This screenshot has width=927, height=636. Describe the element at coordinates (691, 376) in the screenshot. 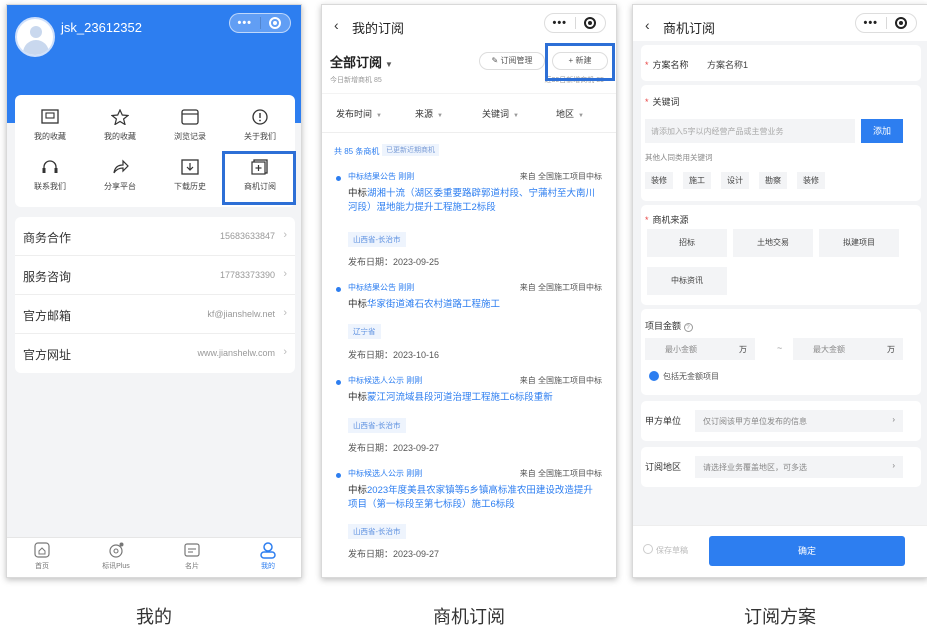

I see `checkbox-label: 包括无金额项目` at that location.